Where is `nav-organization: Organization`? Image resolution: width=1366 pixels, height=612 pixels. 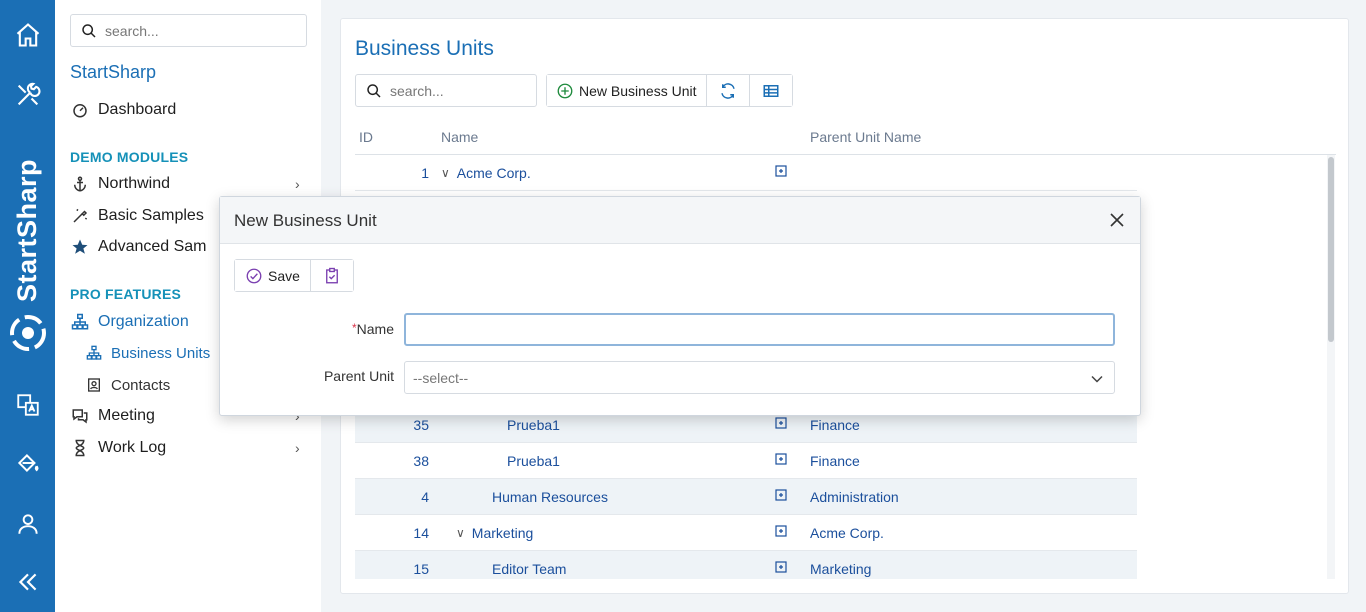 nav-organization: Organization is located at coordinates (129, 322).